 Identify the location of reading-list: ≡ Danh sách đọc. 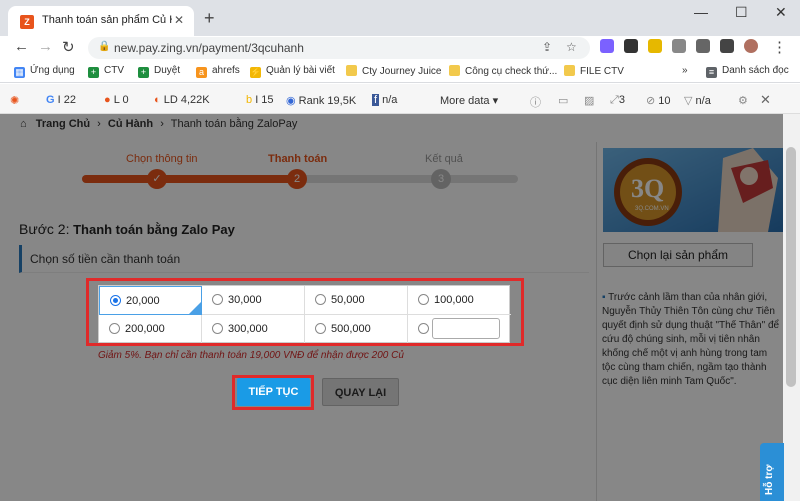
(747, 71).